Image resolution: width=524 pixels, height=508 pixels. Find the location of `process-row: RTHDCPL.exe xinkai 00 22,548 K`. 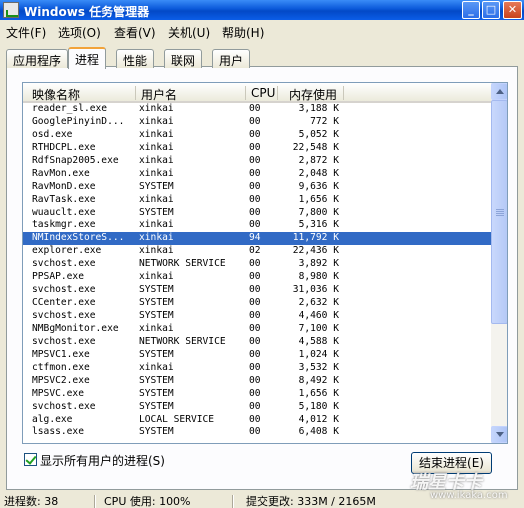

process-row: RTHDCPL.exe xinkai 00 22,548 K is located at coordinates (257, 148).